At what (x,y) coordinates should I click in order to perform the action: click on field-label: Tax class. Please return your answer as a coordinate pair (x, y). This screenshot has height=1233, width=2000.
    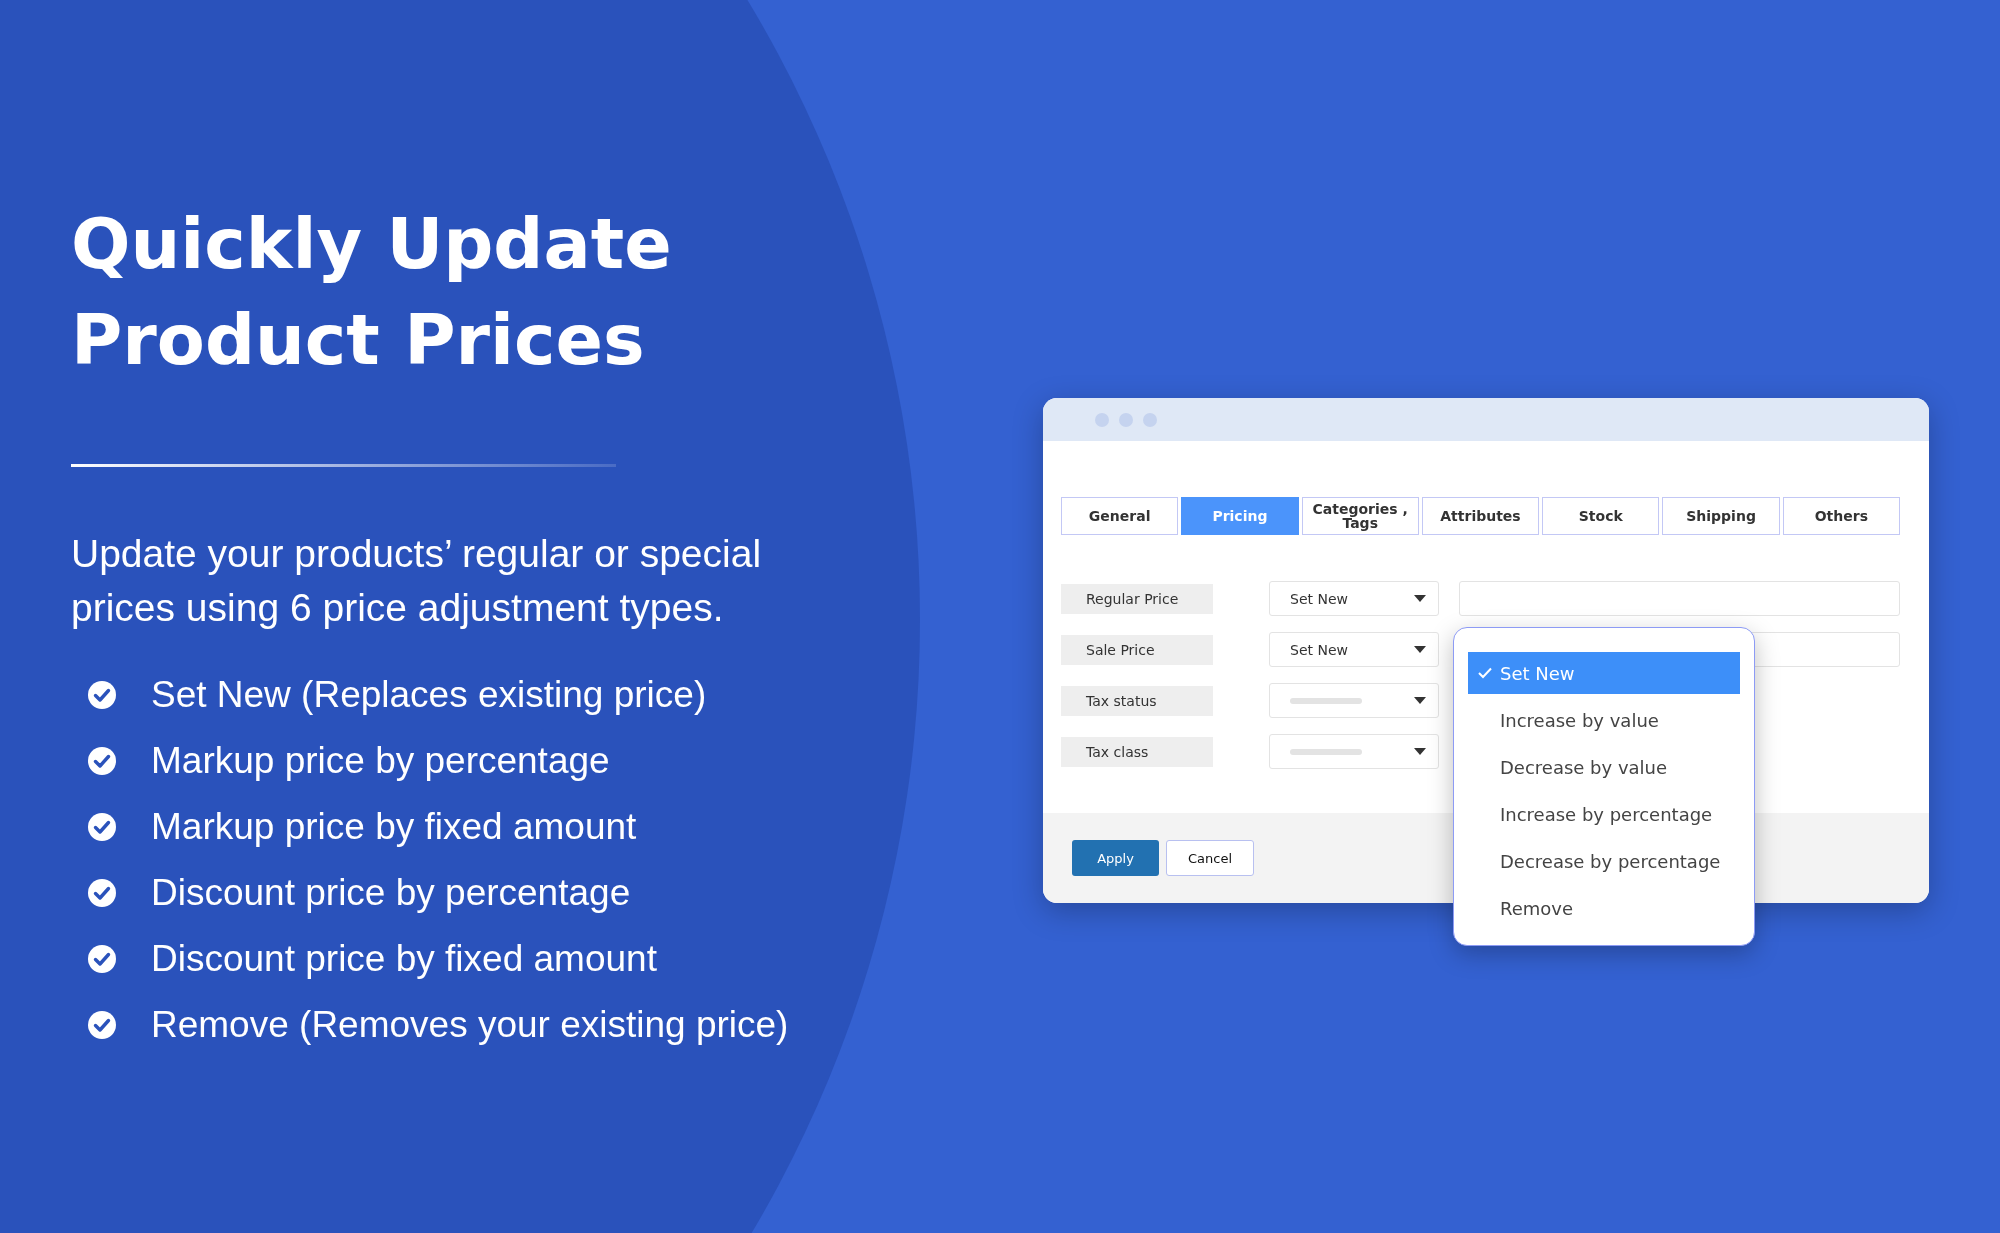
    Looking at the image, I should click on (1137, 751).